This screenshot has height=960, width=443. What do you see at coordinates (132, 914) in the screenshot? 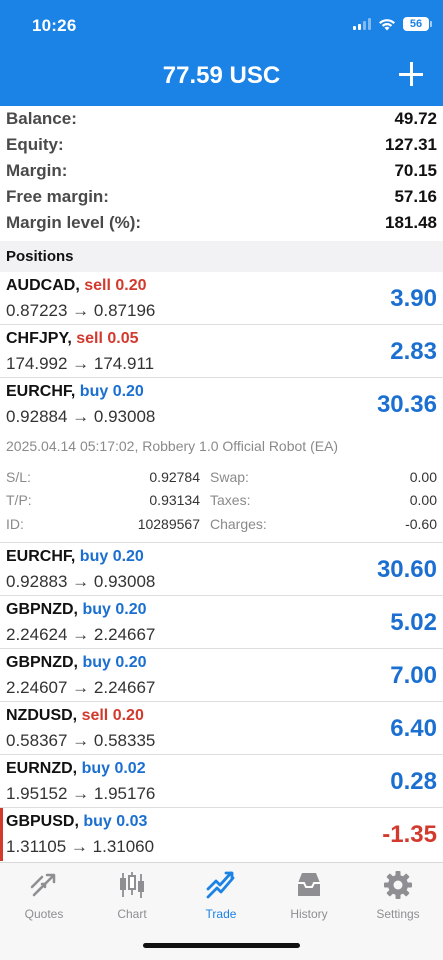
I see `tab-label: Chart` at bounding box center [132, 914].